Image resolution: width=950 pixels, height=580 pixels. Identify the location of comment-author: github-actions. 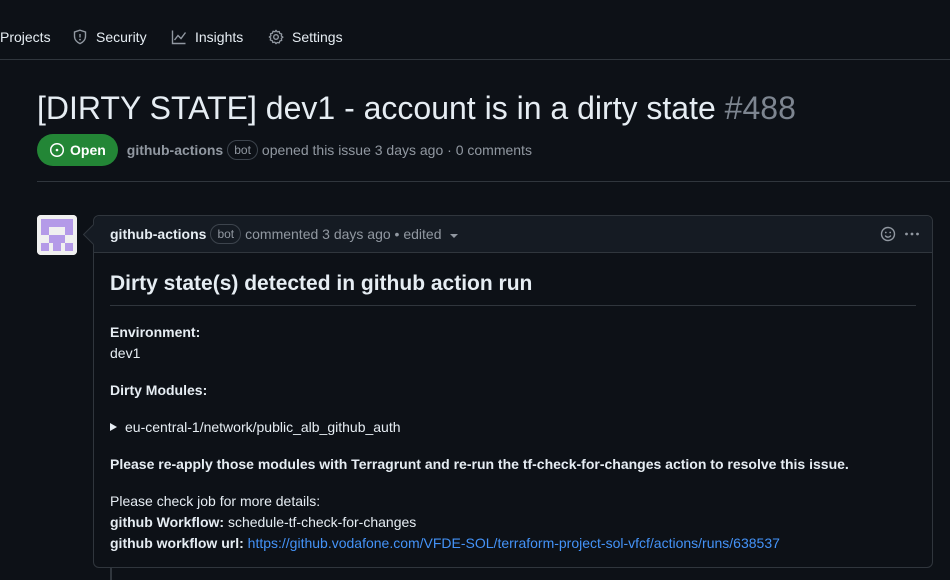
(158, 234).